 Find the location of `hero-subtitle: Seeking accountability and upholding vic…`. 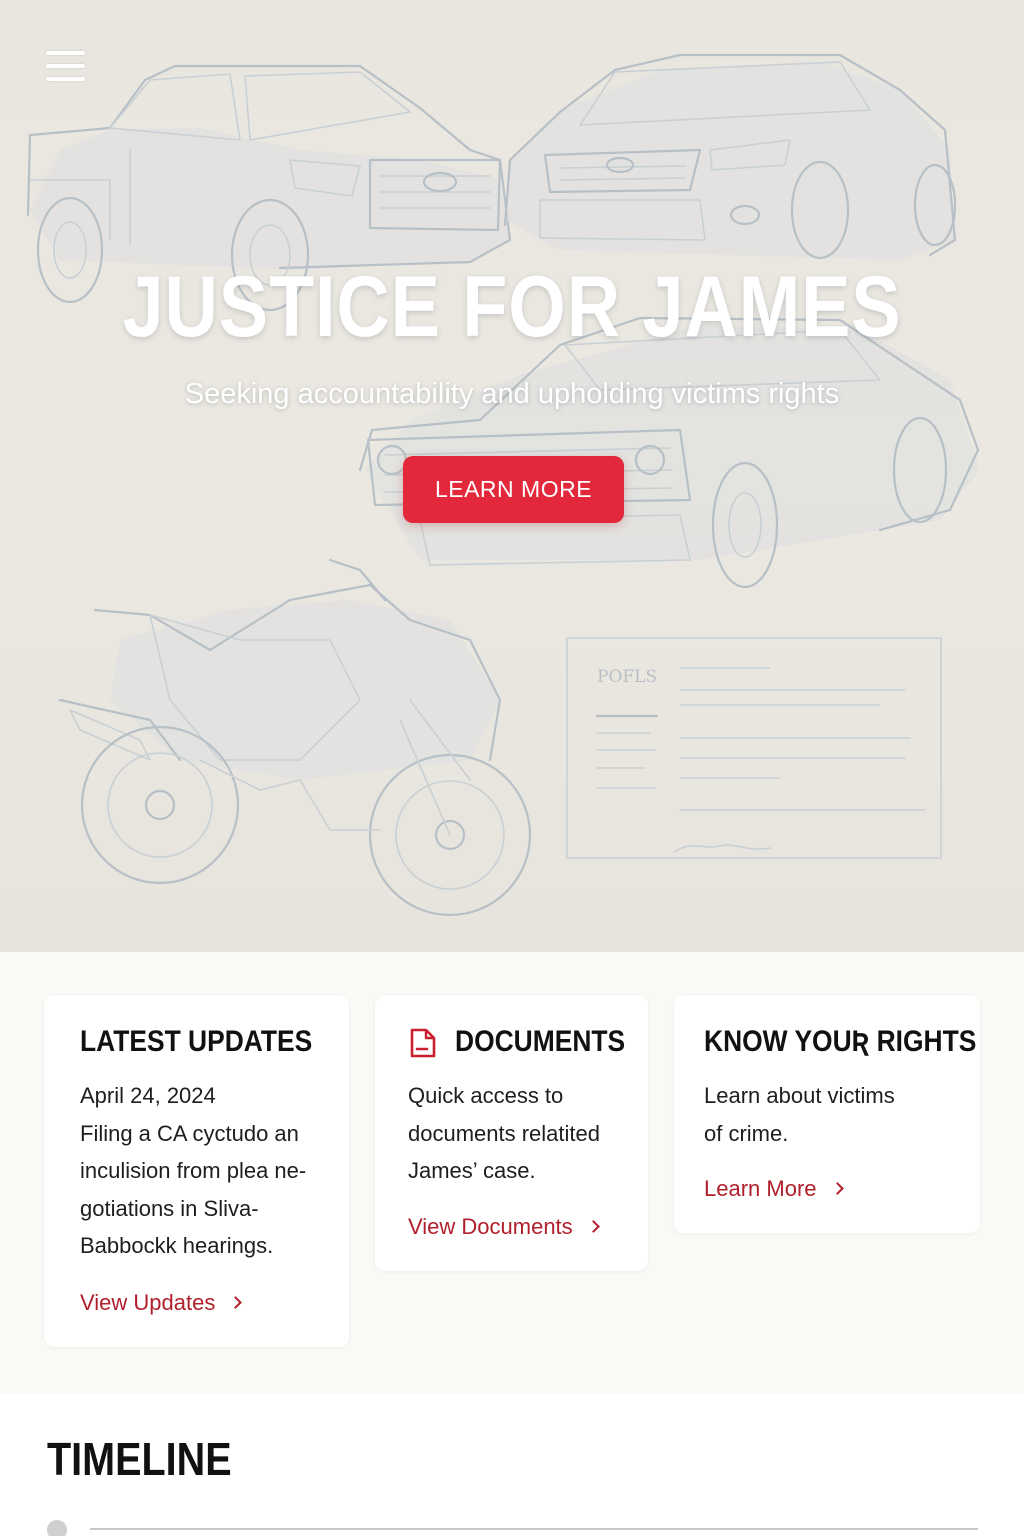

hero-subtitle: Seeking accountability and upholding vic… is located at coordinates (512, 394).